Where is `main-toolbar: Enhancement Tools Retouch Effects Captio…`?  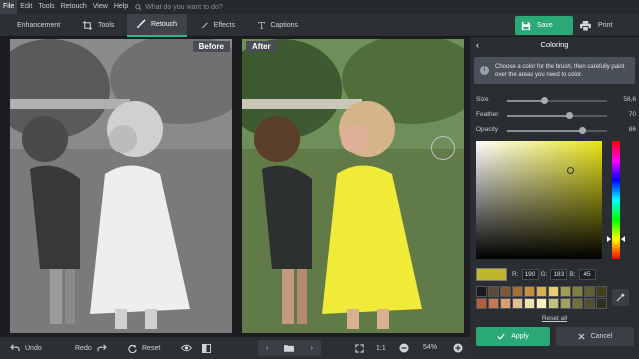
main-toolbar: Enhancement Tools Retouch Effects Captio… is located at coordinates (319, 25).